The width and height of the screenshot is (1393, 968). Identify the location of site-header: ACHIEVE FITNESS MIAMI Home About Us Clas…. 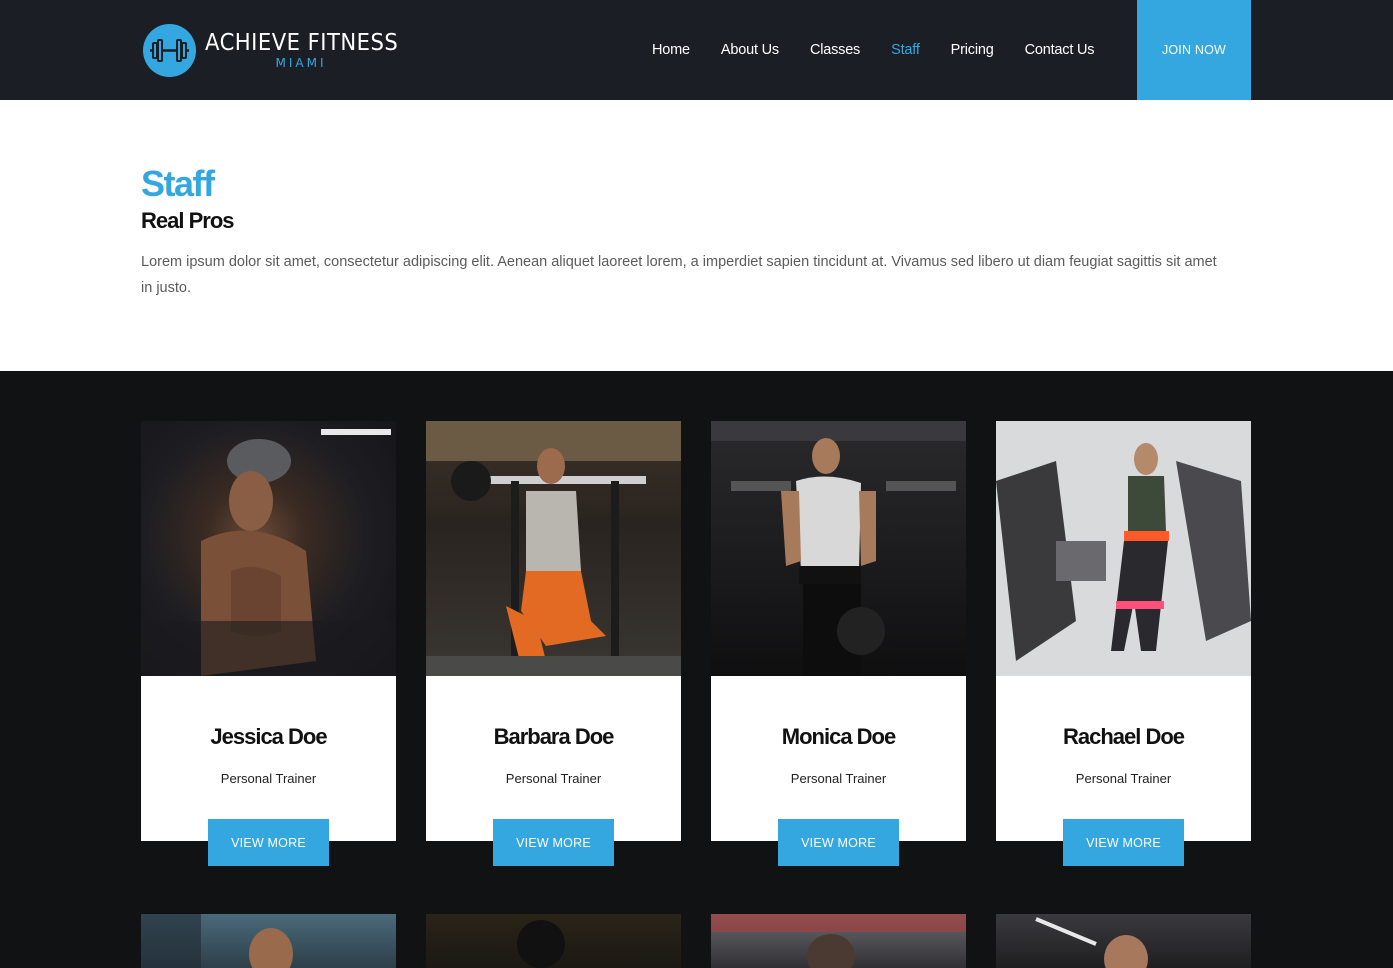
(696, 50).